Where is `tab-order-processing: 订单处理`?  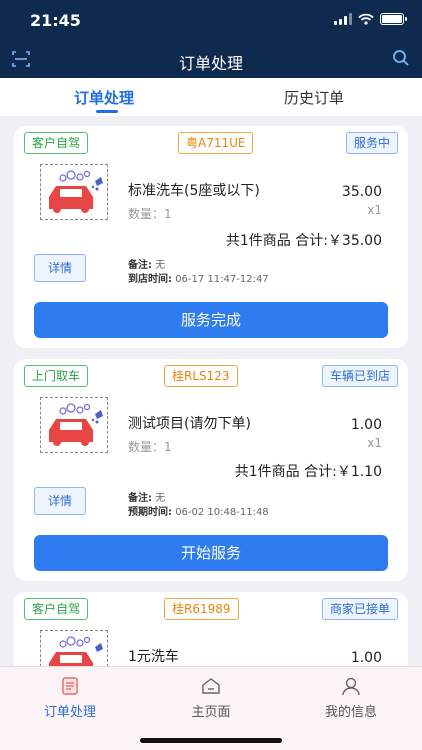
tab-order-processing: 订单处理 is located at coordinates (104, 97).